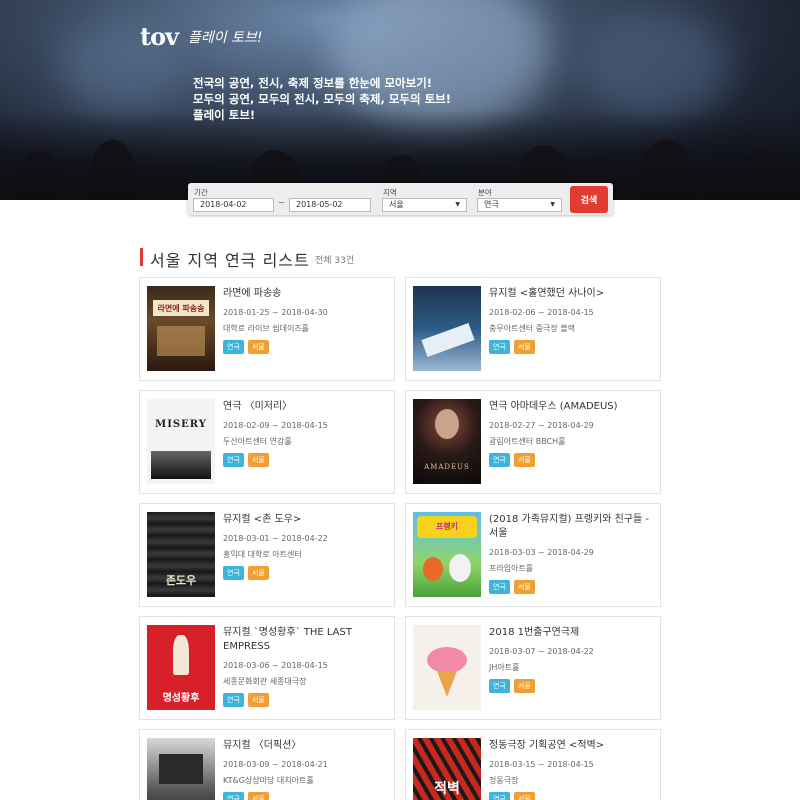 The height and width of the screenshot is (800, 800). What do you see at coordinates (541, 425) in the screenshot?
I see `event-date: 2018-02-27 ~ 2018-04-29` at bounding box center [541, 425].